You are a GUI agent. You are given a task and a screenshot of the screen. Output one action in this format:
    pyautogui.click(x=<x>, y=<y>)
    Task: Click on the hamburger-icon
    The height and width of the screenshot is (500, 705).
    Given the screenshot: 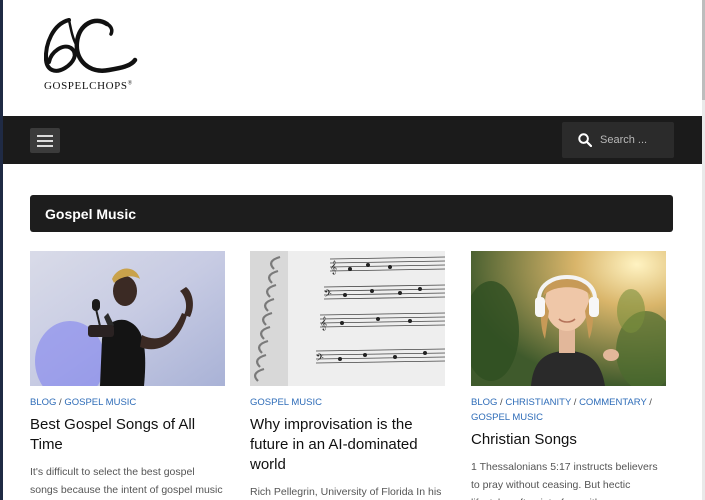 What is the action you would take?
    pyautogui.click(x=45, y=136)
    